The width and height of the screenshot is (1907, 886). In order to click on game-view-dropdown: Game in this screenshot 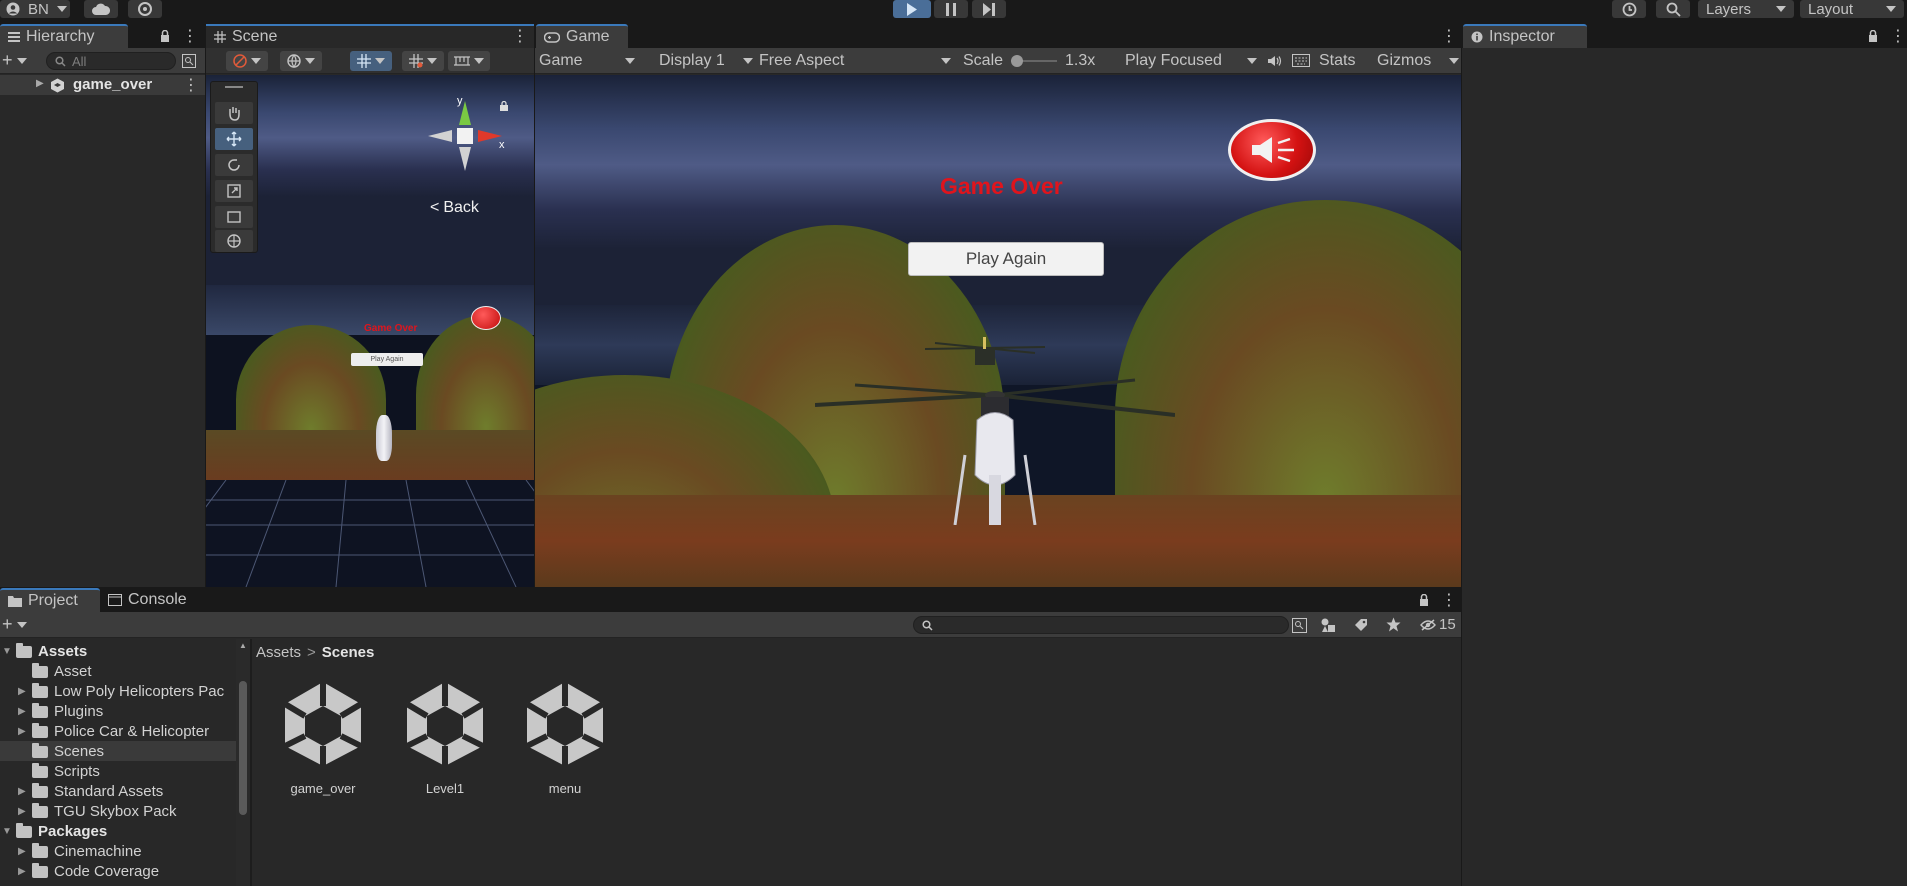, I will do `click(590, 61)`.